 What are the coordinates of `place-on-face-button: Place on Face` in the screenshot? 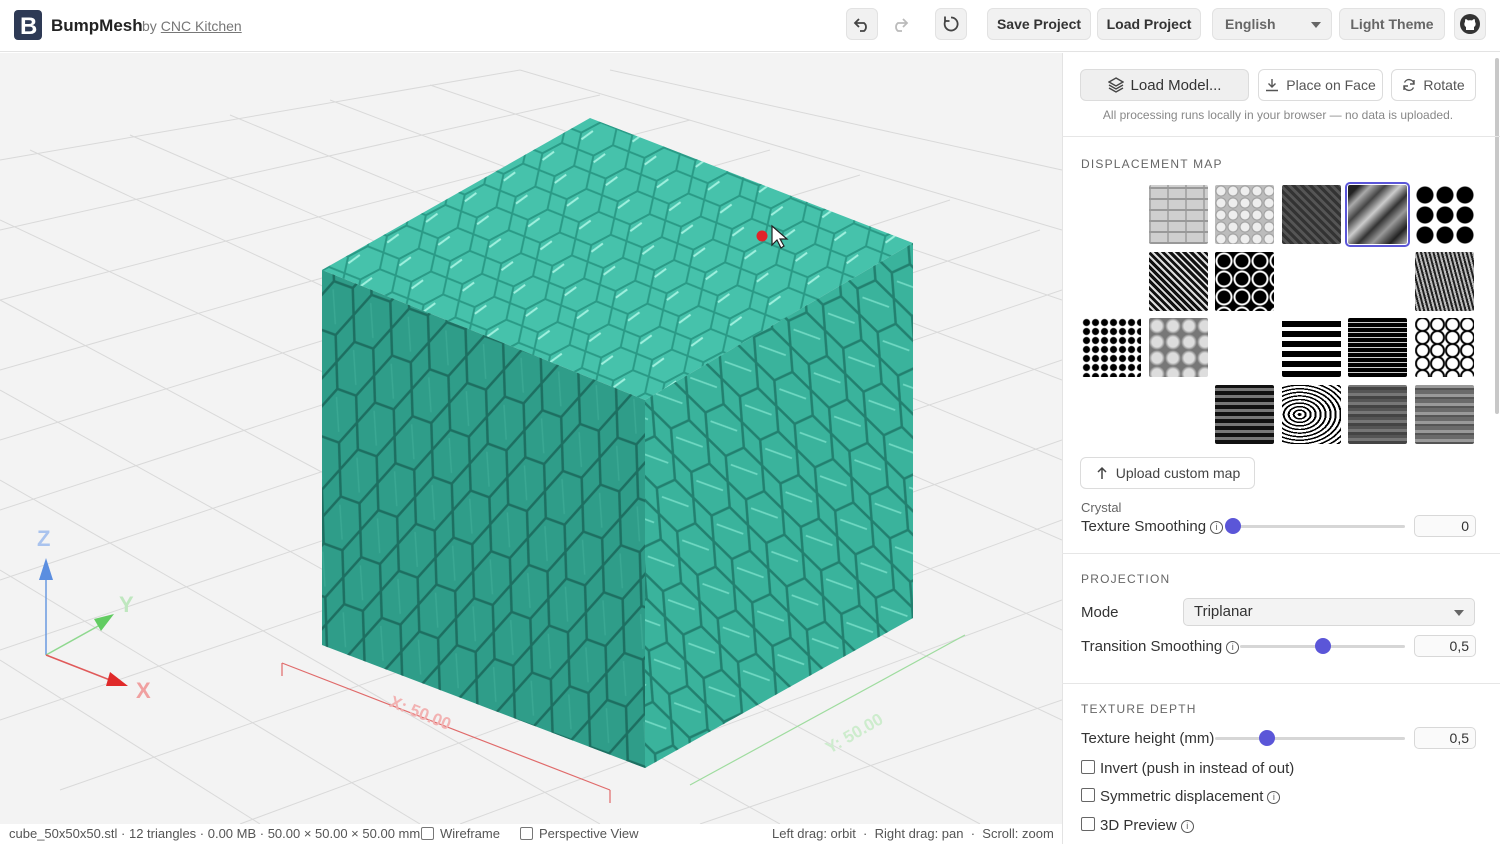 It's located at (1320, 85).